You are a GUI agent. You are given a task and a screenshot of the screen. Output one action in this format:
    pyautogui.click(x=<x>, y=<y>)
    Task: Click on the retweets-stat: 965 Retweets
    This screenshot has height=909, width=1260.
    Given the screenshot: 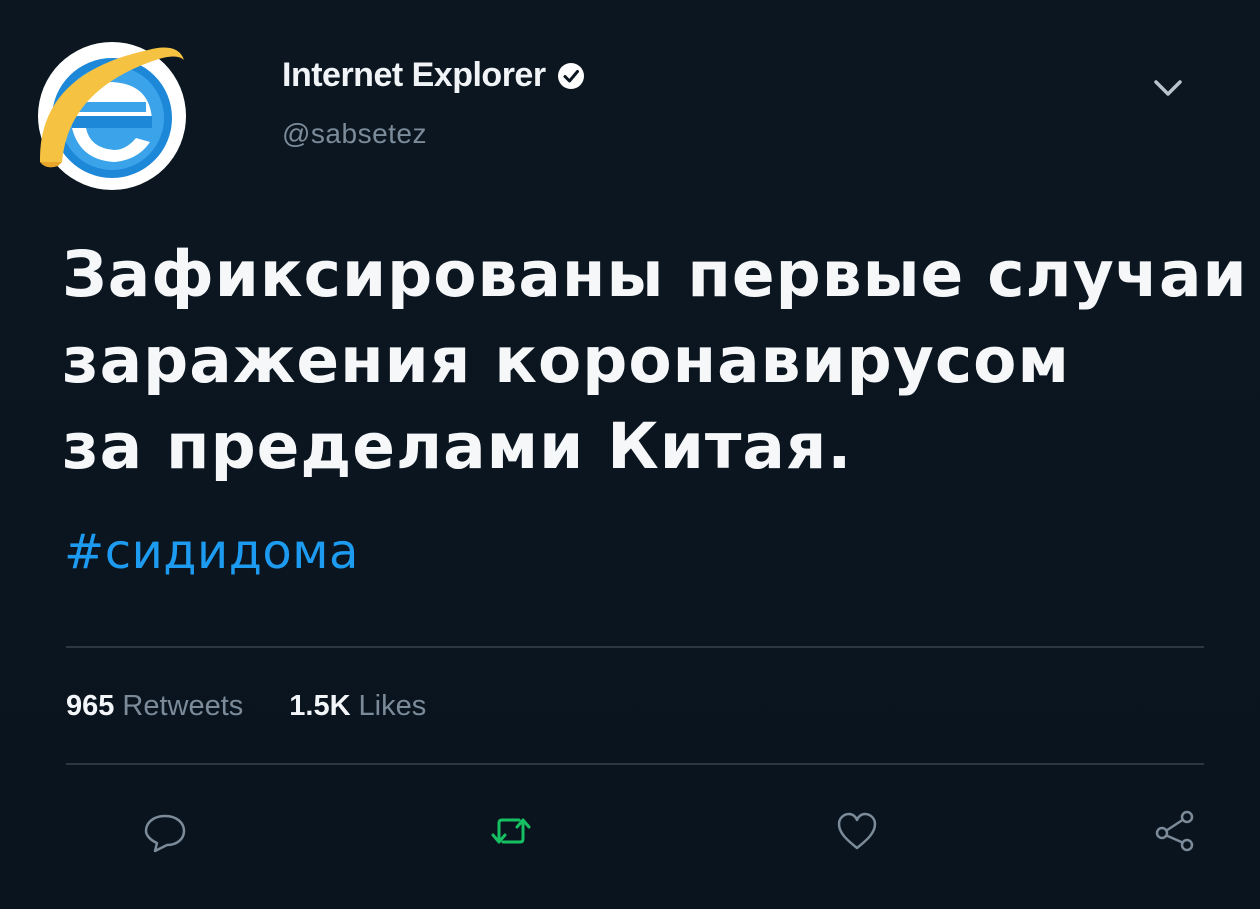 What is the action you would take?
    pyautogui.click(x=154, y=706)
    